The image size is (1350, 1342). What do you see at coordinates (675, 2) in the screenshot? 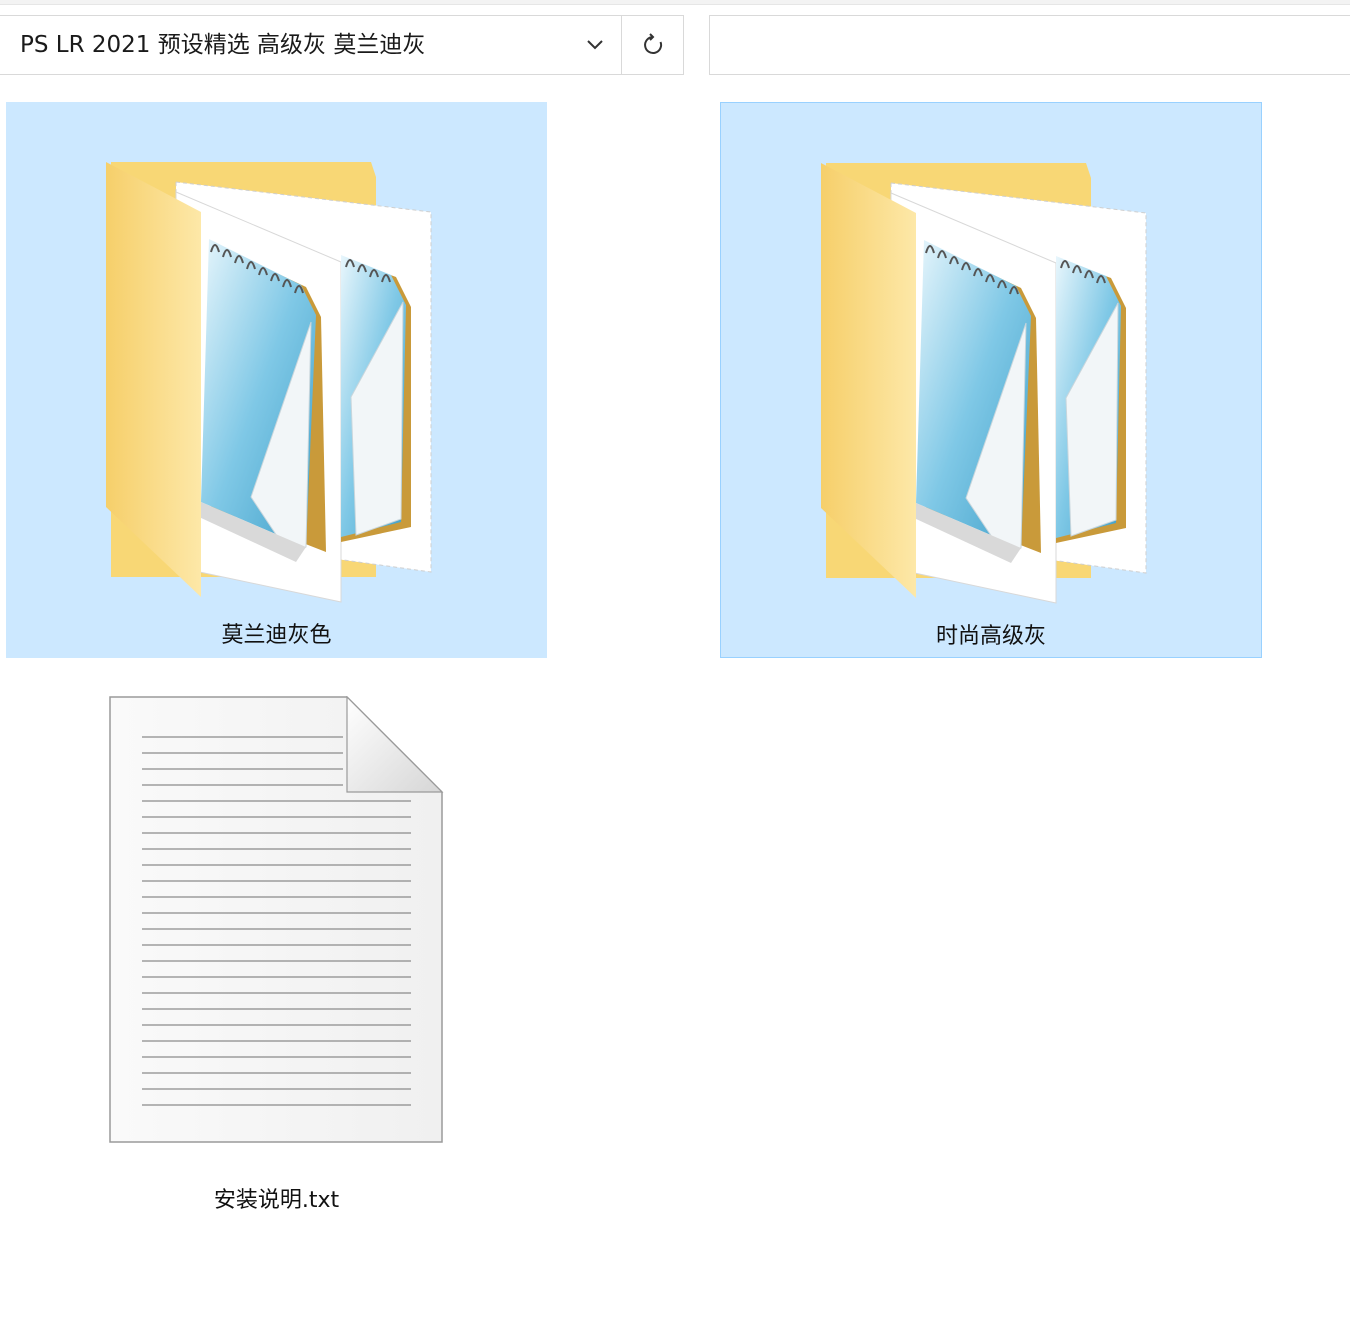
I see `window-top-edge` at bounding box center [675, 2].